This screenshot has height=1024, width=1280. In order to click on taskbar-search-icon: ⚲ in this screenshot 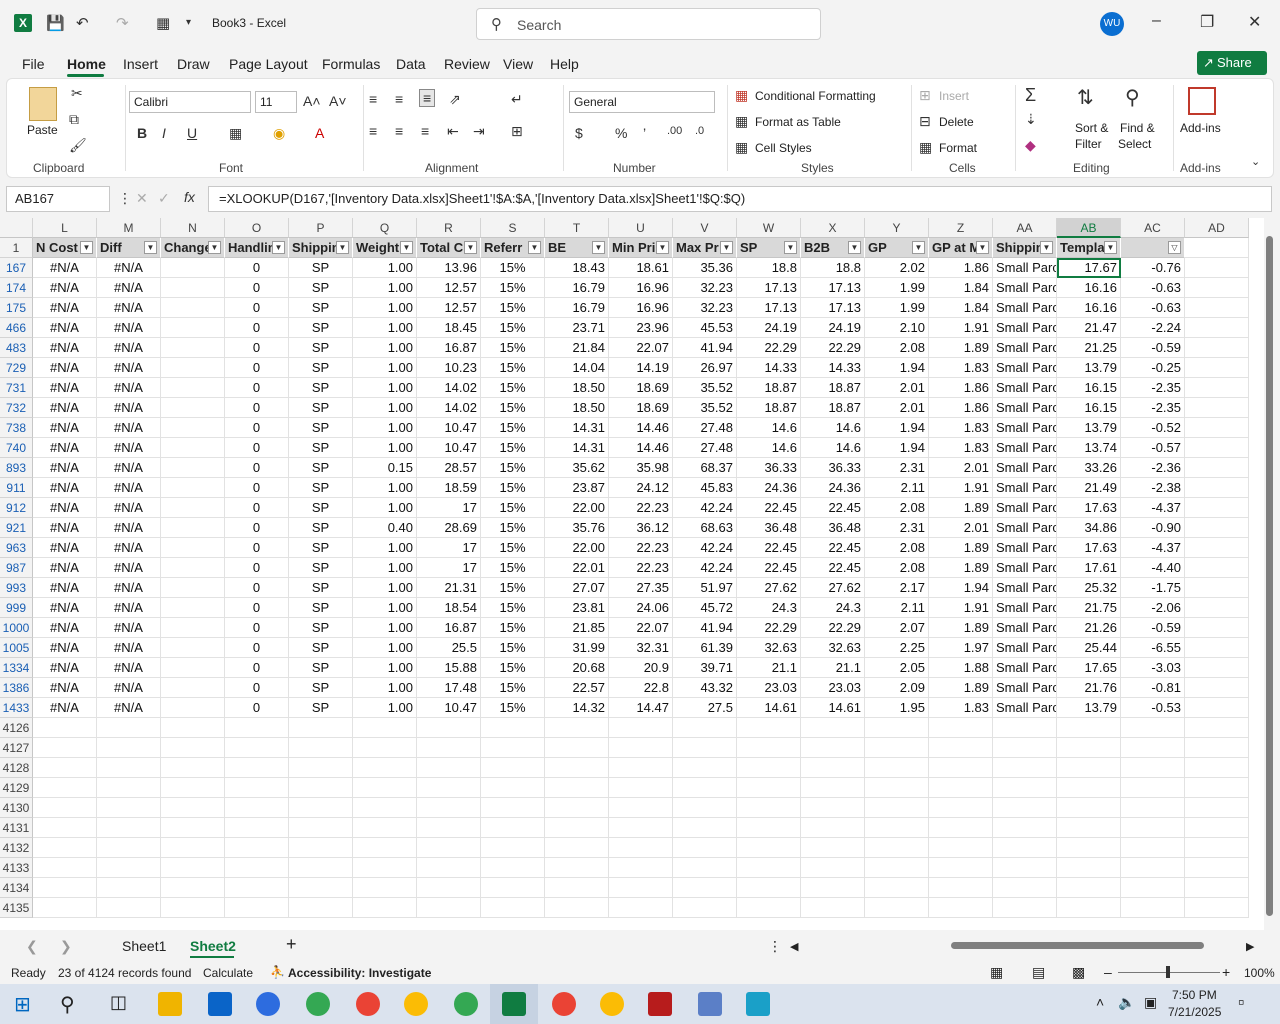, I will do `click(67, 1004)`.